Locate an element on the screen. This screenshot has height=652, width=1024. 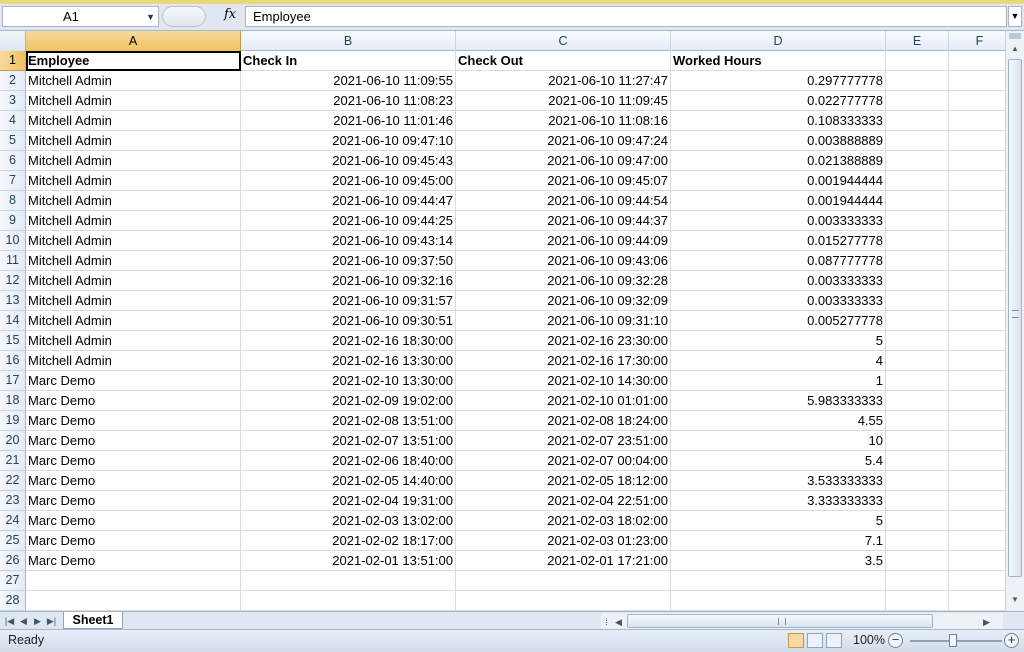
cell-e11 is located at coordinates (917, 261).